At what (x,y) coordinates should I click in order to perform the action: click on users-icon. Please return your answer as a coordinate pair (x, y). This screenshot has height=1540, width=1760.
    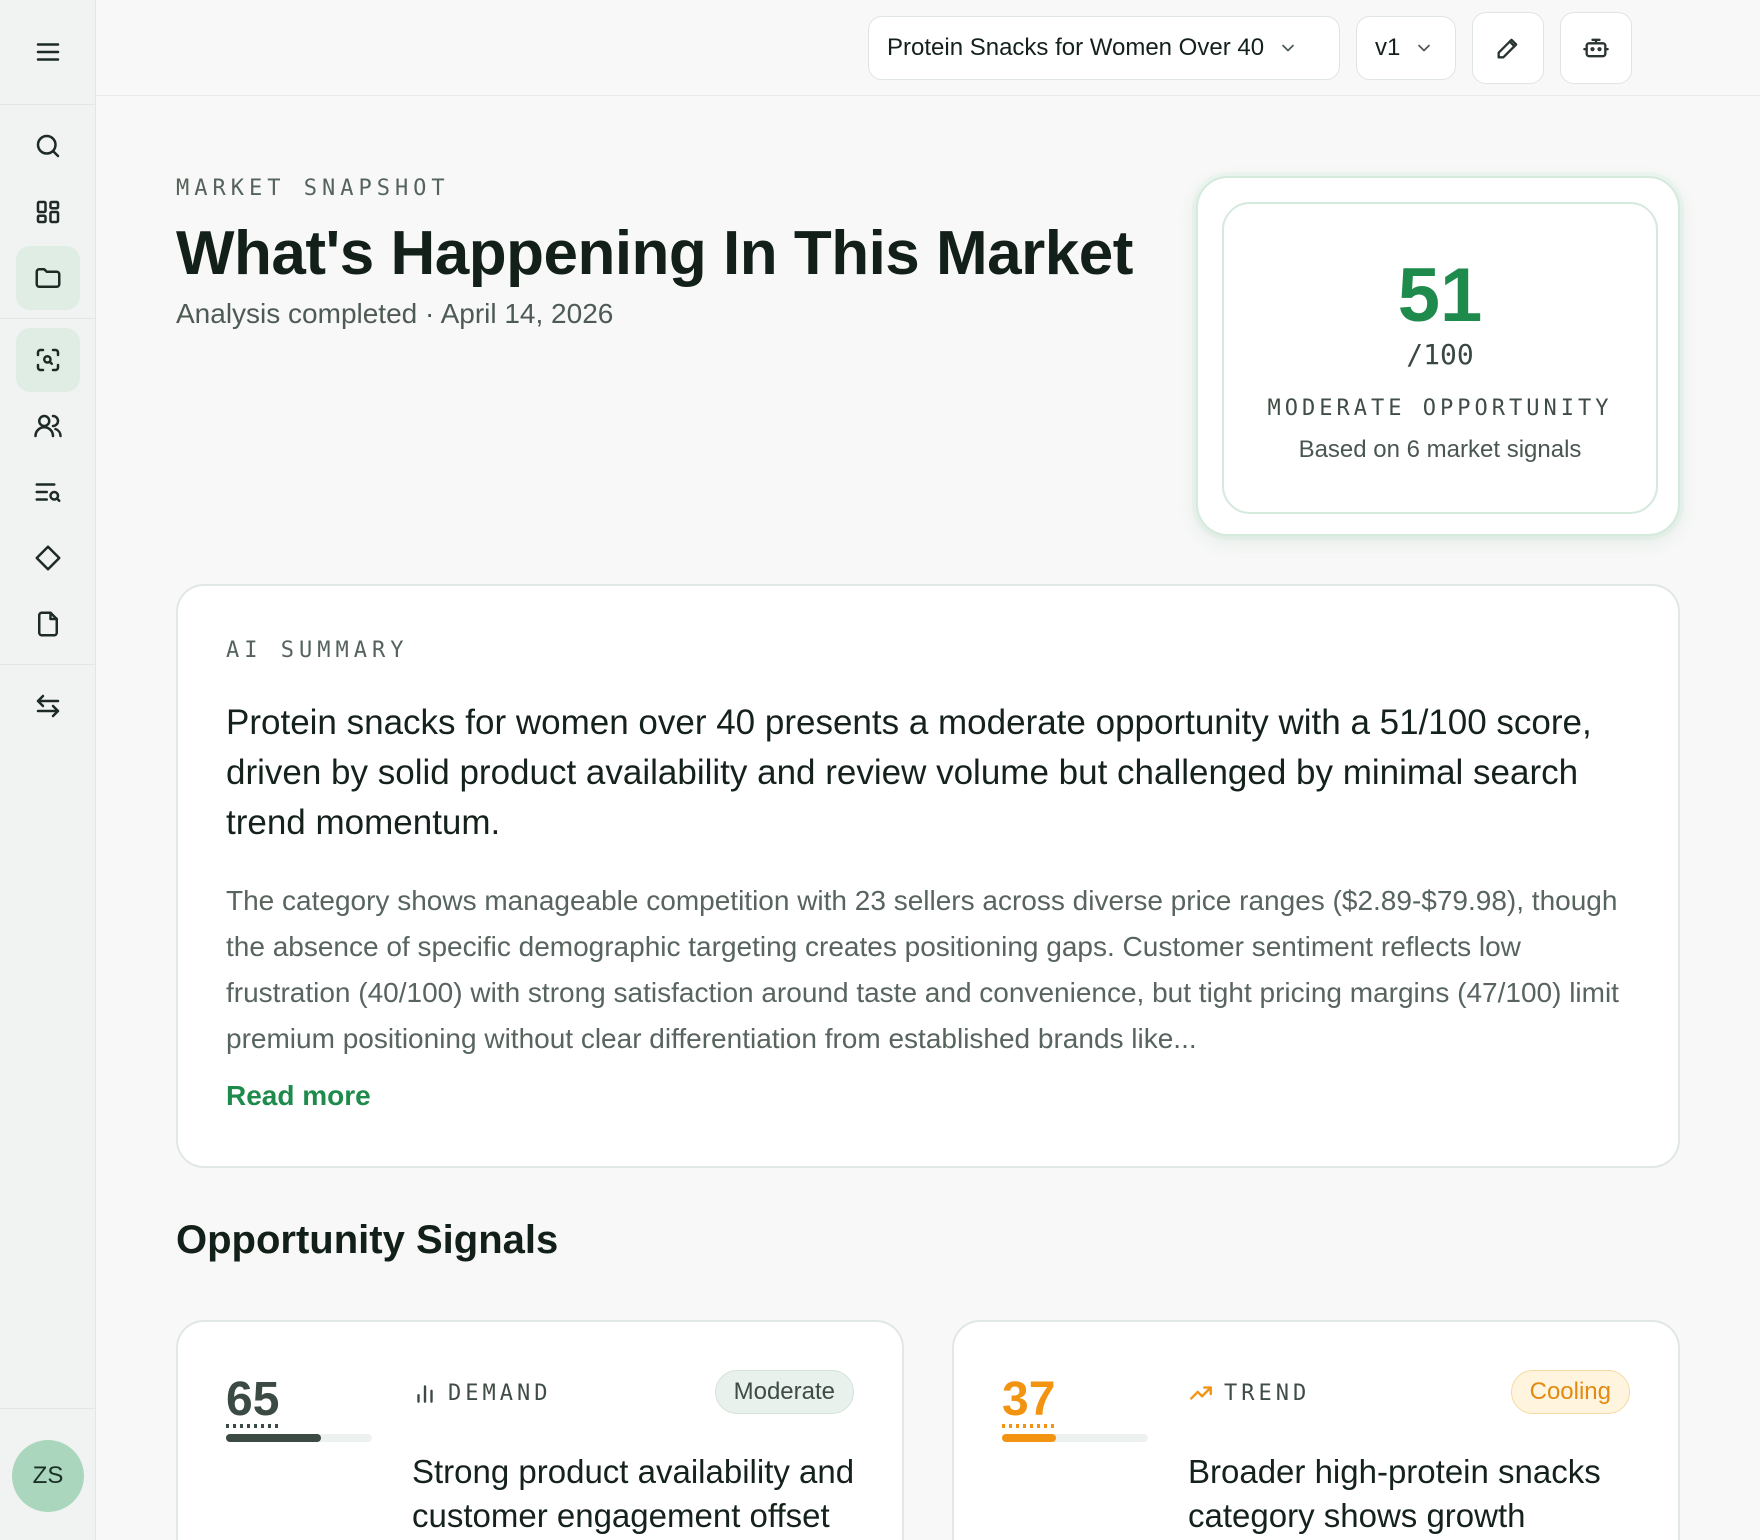
    Looking at the image, I should click on (48, 426).